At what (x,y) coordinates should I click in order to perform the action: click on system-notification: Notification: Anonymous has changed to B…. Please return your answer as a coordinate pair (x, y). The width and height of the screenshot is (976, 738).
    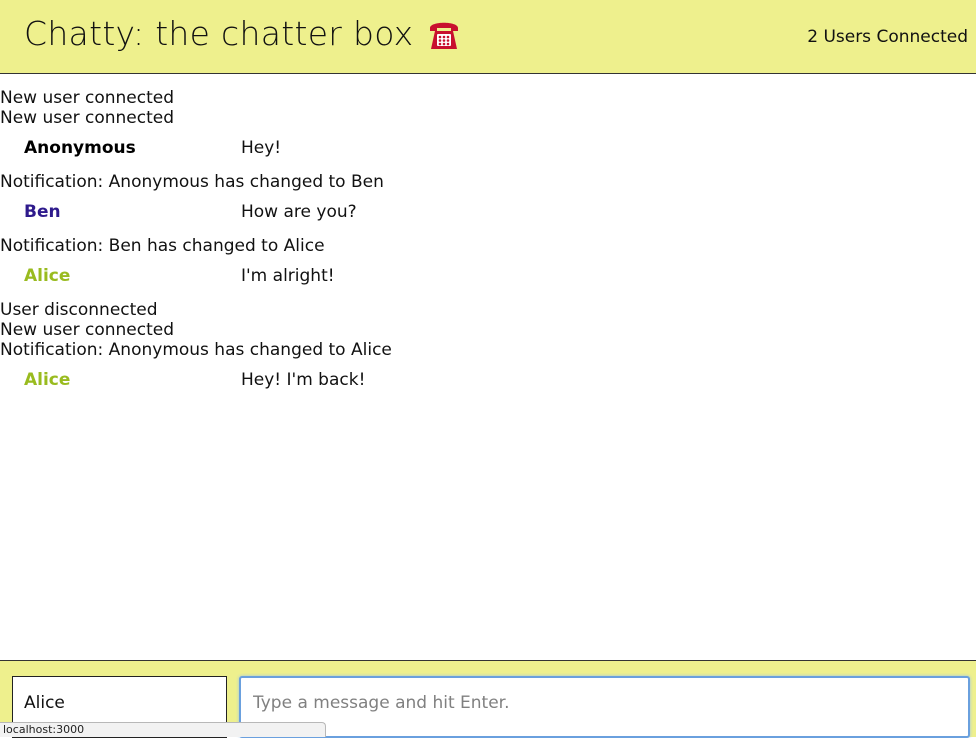
    Looking at the image, I should click on (192, 182).